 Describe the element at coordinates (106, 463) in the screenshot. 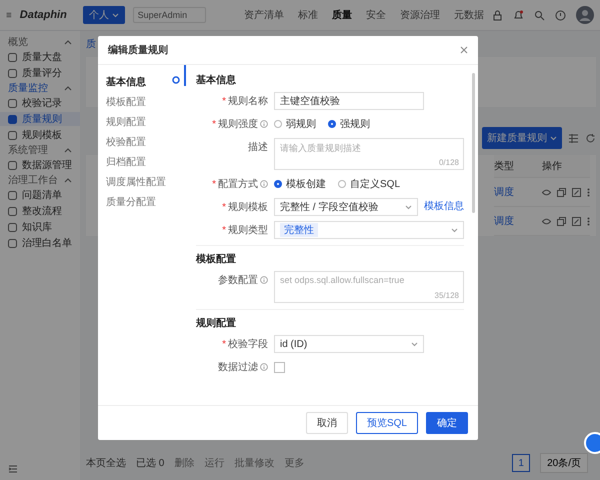

I see `select-all-label: 本页全选` at that location.